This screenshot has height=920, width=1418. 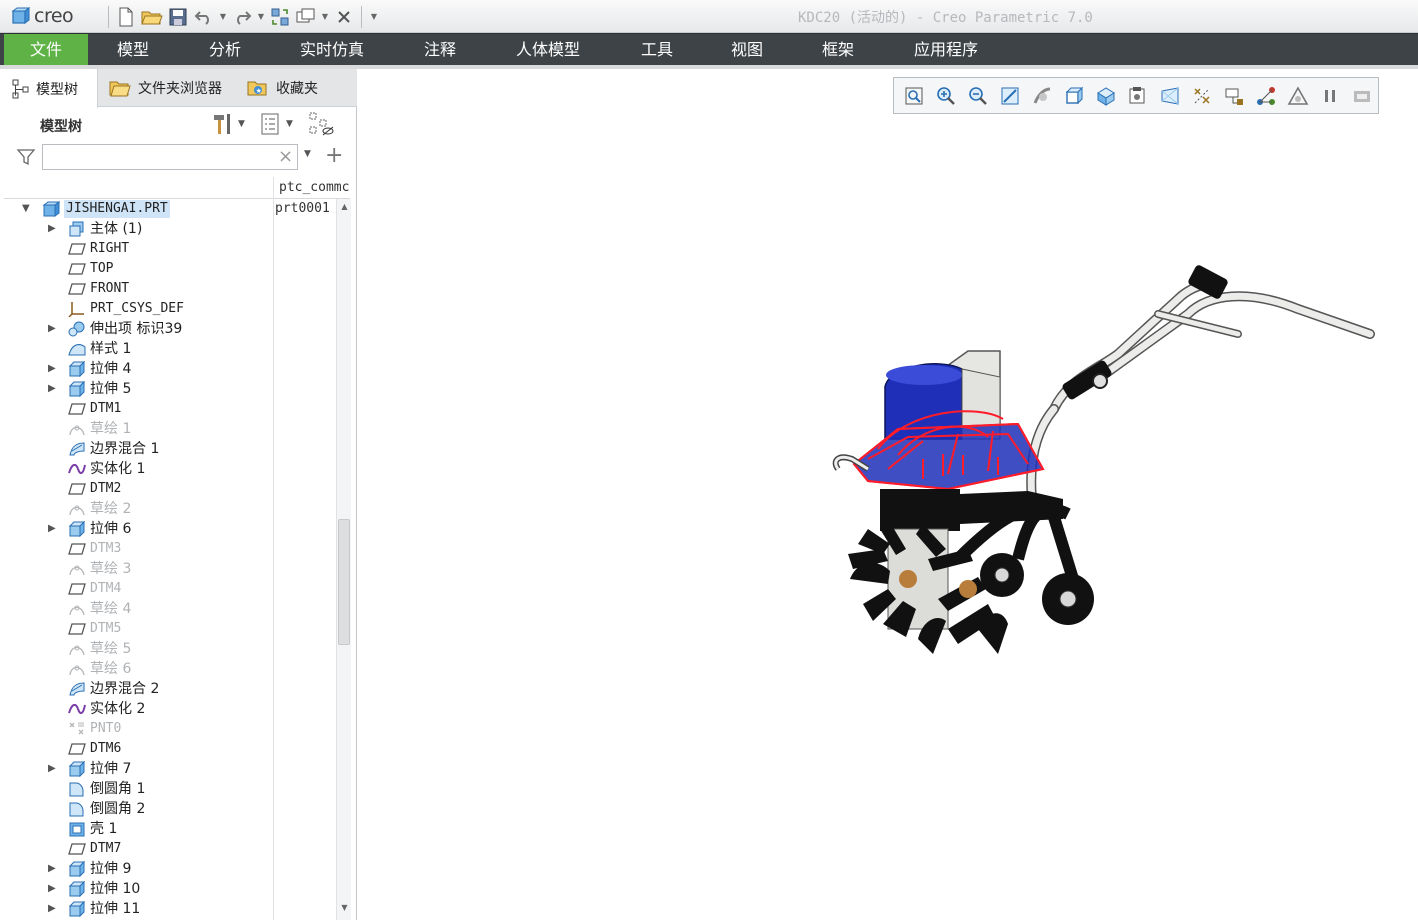 What do you see at coordinates (170, 669) in the screenshot?
I see `tree-node: 草绘 6` at bounding box center [170, 669].